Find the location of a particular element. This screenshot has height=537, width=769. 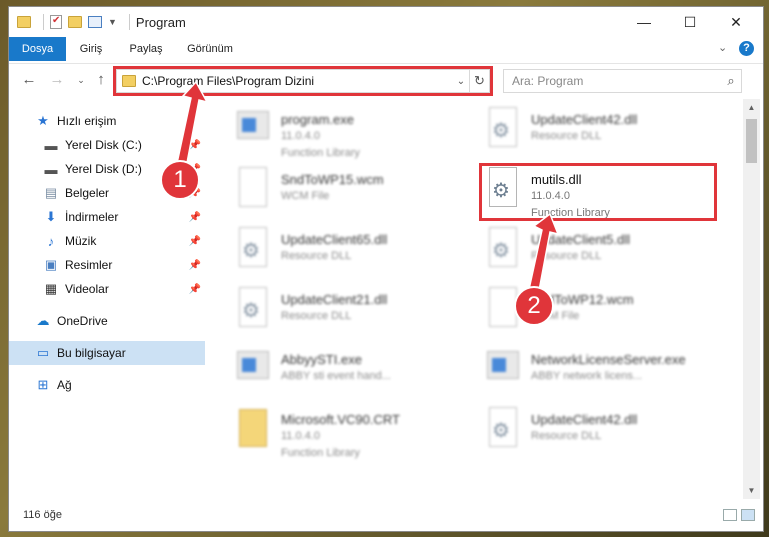

step-badge-1: 1 is located at coordinates (180, 180).